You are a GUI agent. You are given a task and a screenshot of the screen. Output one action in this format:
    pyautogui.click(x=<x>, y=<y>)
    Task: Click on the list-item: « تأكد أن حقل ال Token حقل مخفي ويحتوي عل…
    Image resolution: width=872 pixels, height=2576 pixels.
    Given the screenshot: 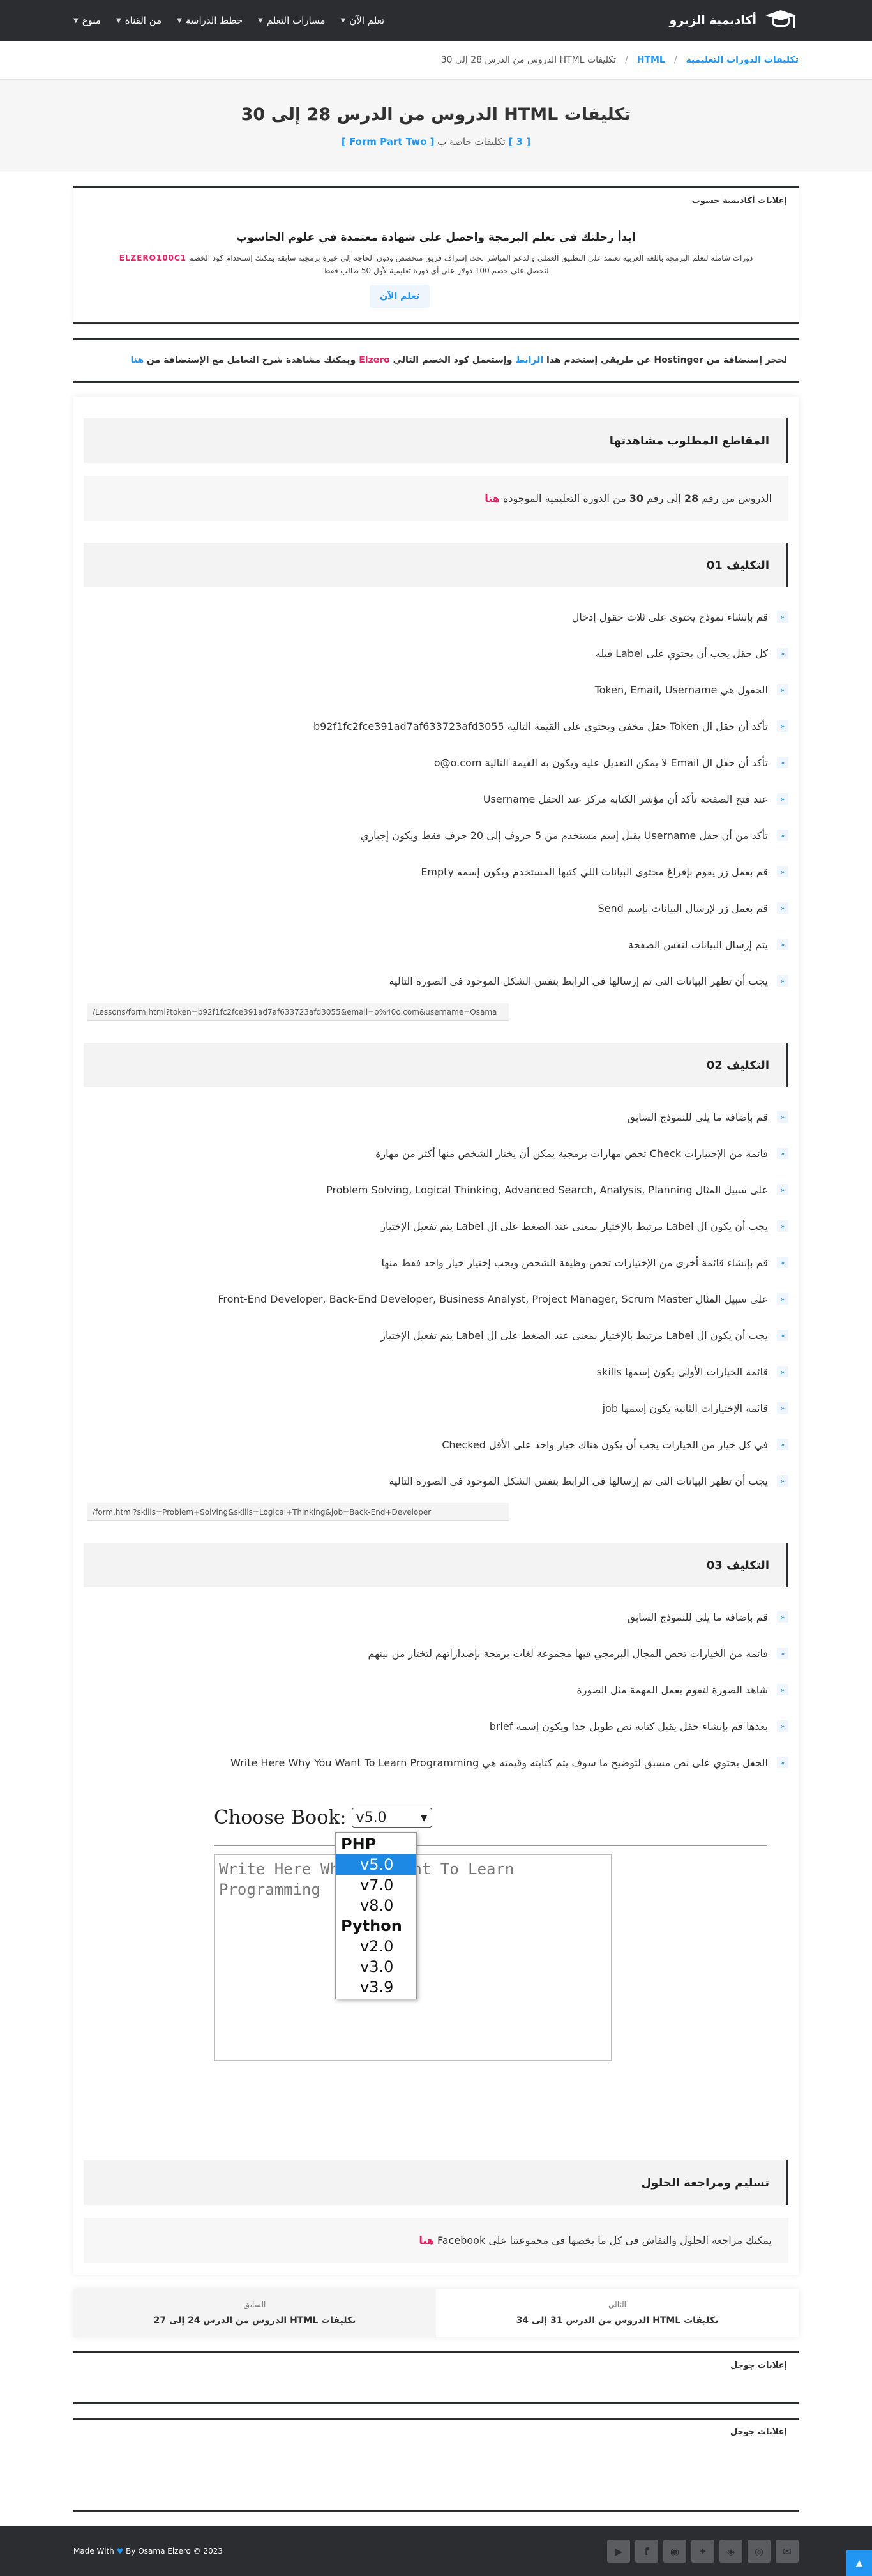 What is the action you would take?
    pyautogui.click(x=436, y=727)
    